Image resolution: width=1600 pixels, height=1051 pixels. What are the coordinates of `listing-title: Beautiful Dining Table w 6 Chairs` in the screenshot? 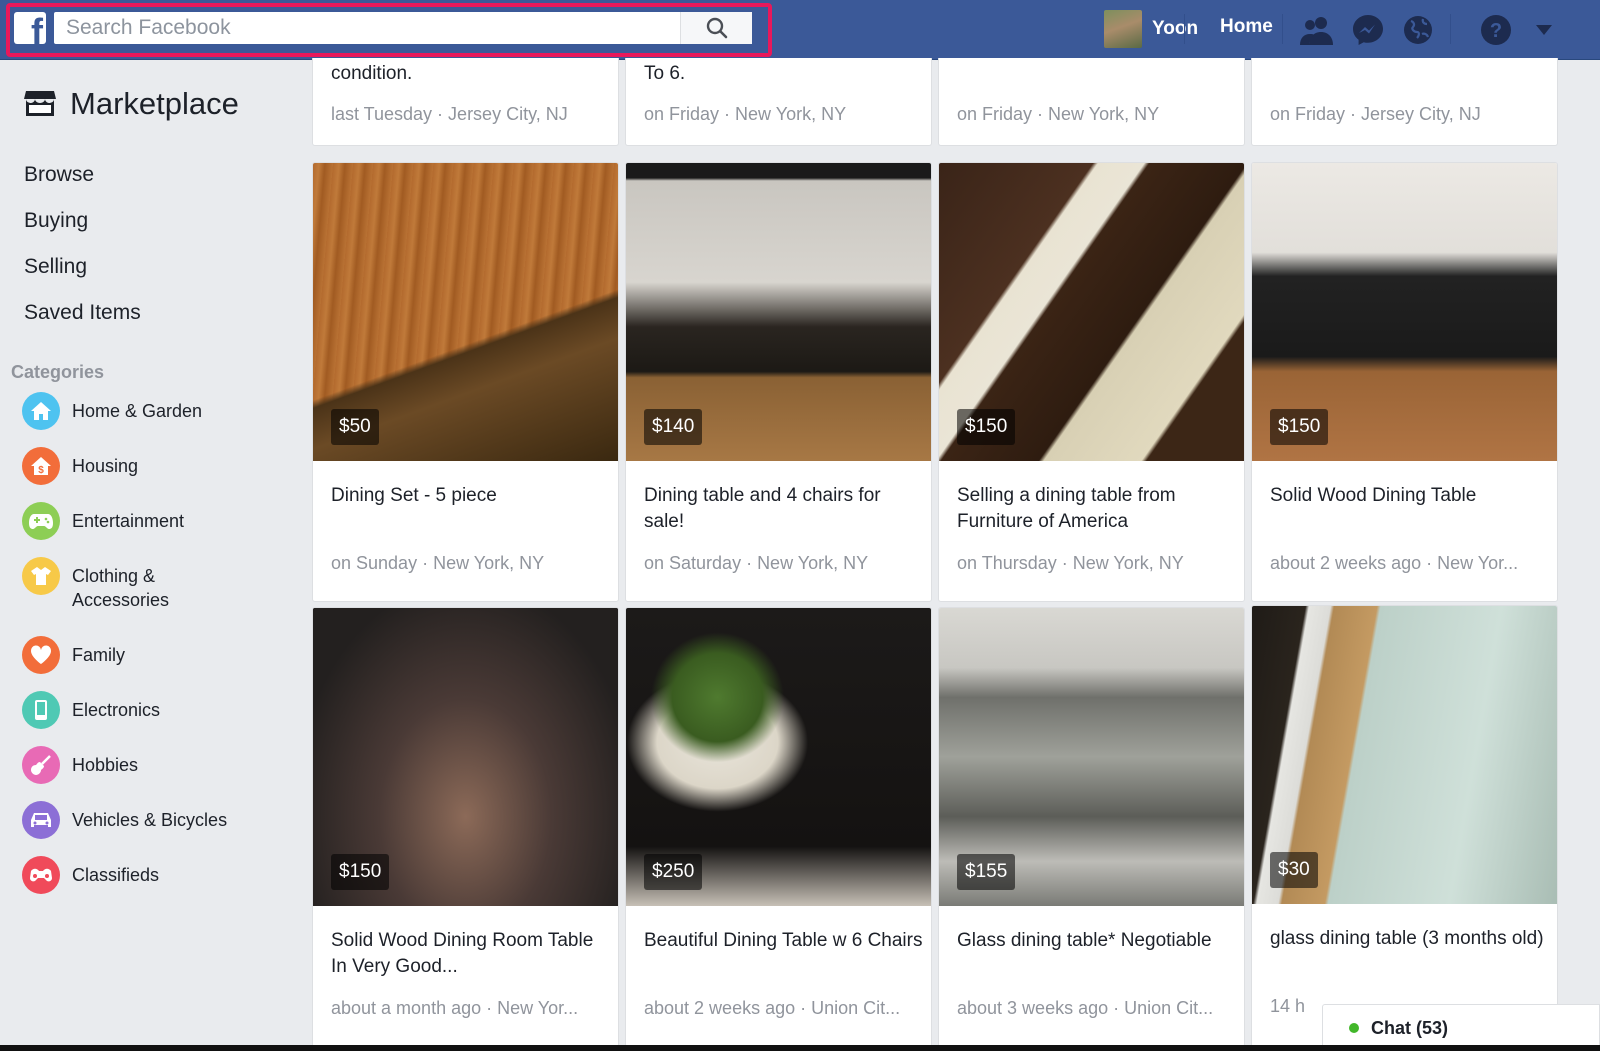 It's located at (783, 940).